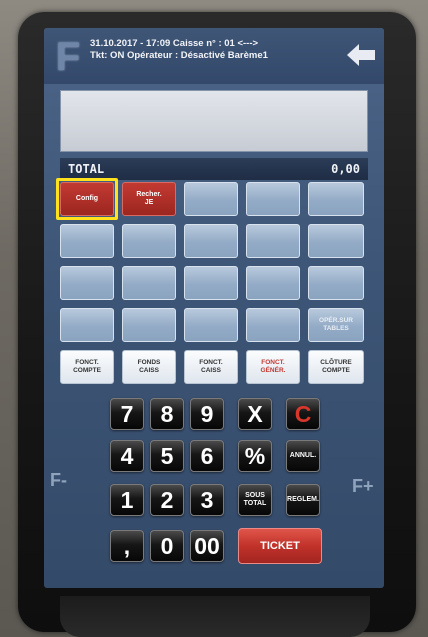 Image resolution: width=428 pixels, height=637 pixels. Describe the element at coordinates (58, 480) in the screenshot. I see `f-minus-button: F-` at that location.